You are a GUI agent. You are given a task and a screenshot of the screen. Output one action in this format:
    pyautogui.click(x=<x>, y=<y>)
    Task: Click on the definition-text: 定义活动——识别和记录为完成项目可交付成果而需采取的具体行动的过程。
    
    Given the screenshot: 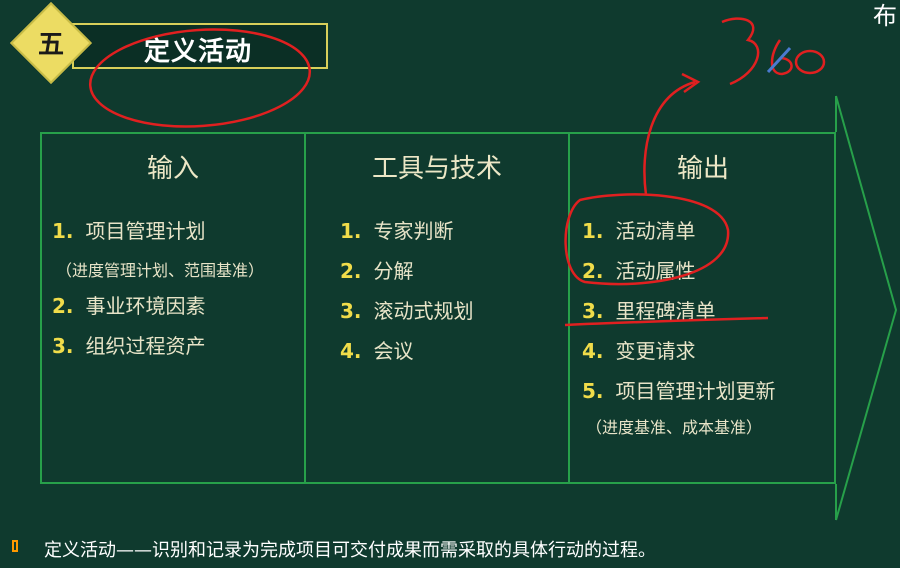 What is the action you would take?
    pyautogui.click(x=350, y=550)
    